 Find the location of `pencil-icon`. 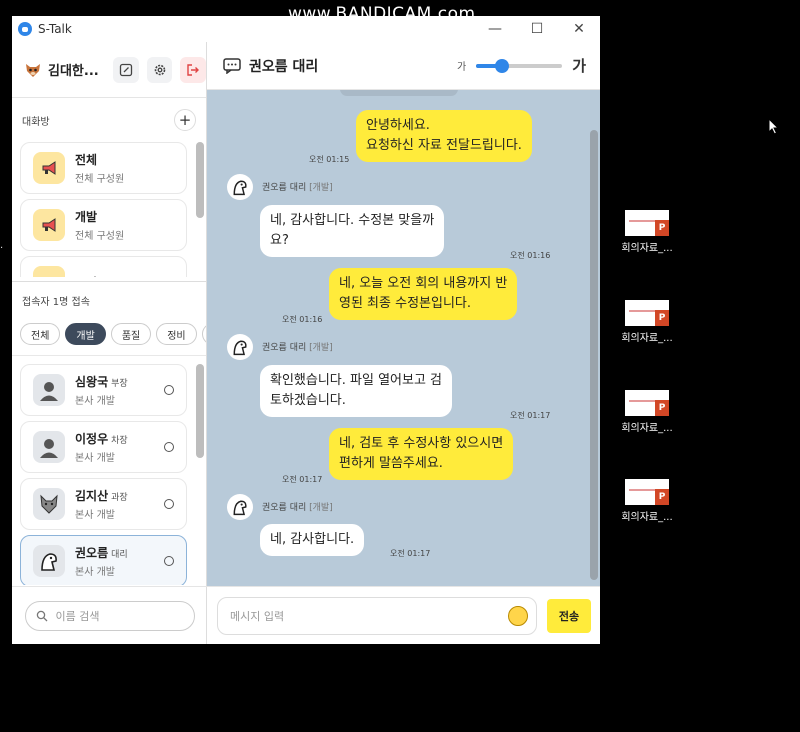

pencil-icon is located at coordinates (126, 69).